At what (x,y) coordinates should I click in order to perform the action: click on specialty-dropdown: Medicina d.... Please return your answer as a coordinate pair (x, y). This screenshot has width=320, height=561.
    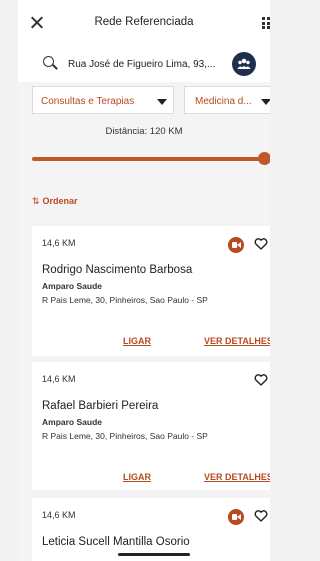
    Looking at the image, I should click on (227, 100).